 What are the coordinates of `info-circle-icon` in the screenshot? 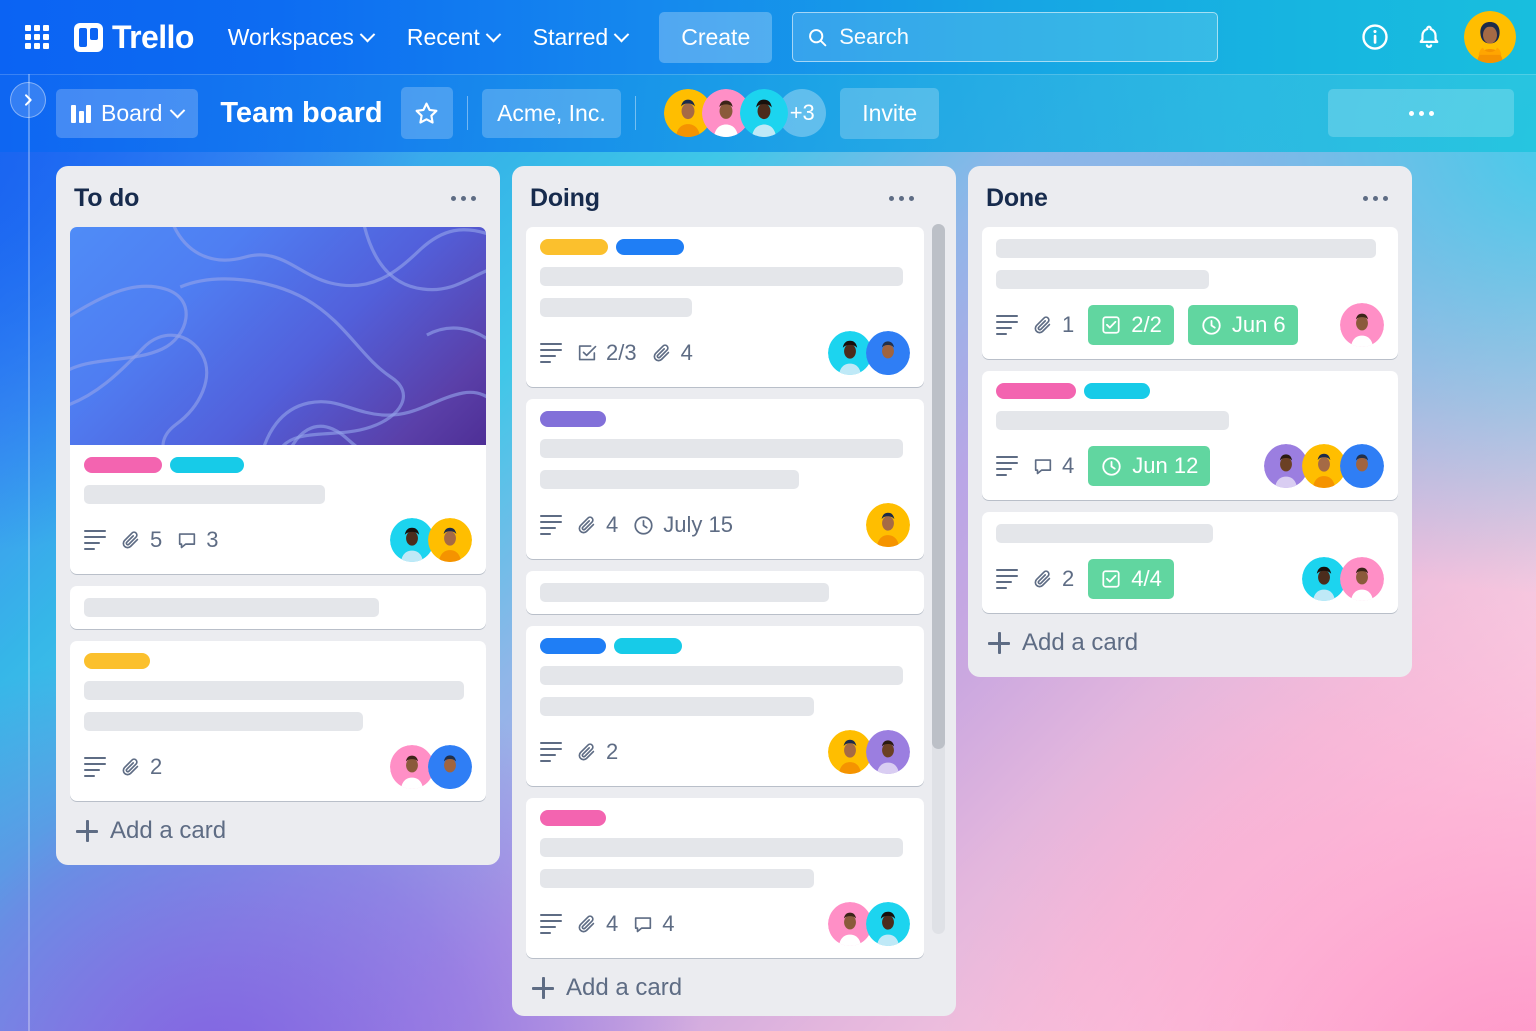 It's located at (1375, 37).